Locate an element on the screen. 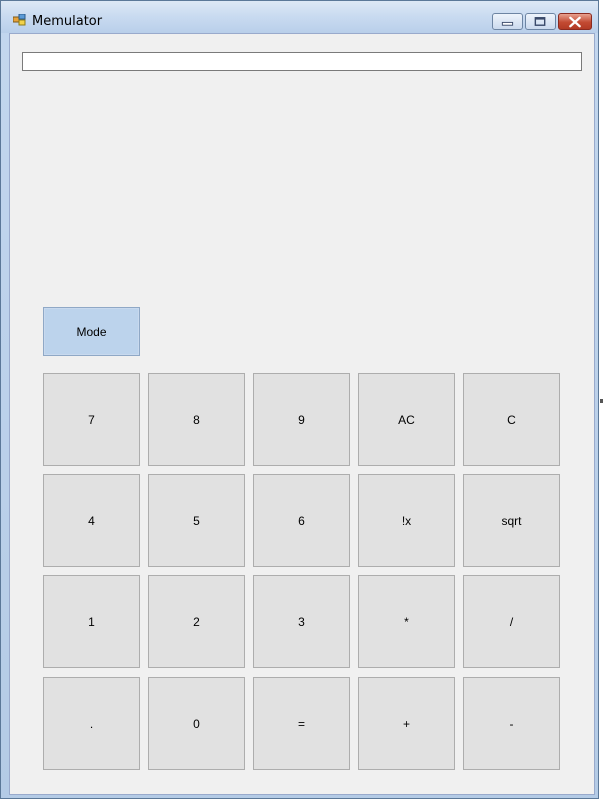 The image size is (603, 801). key-equals: = is located at coordinates (301, 723).